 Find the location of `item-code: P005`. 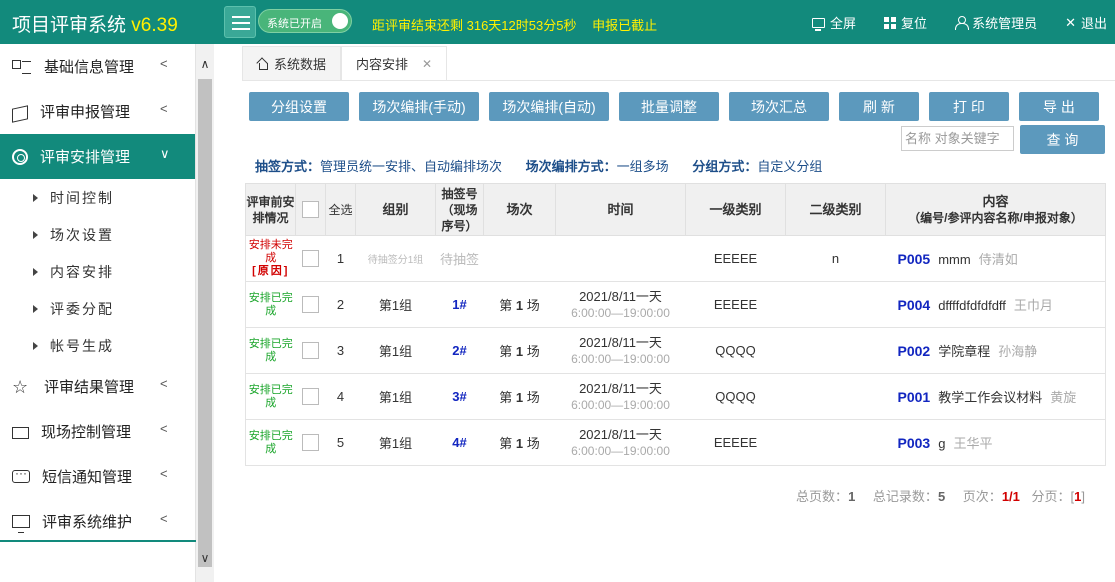

item-code: P005 is located at coordinates (914, 259).